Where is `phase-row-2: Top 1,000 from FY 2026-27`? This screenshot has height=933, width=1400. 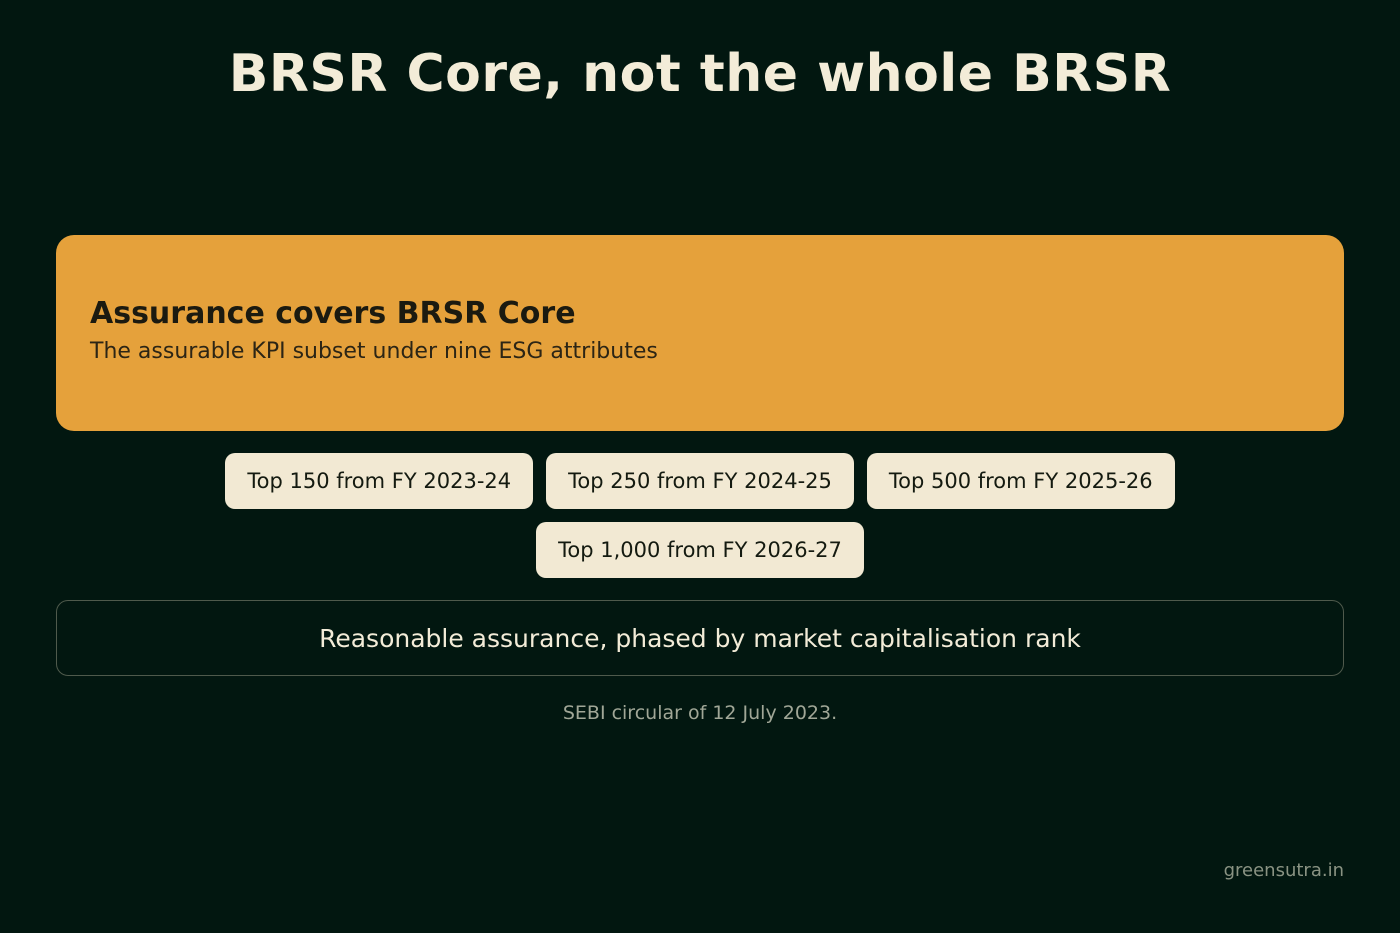 phase-row-2: Top 1,000 from FY 2026-27 is located at coordinates (700, 550).